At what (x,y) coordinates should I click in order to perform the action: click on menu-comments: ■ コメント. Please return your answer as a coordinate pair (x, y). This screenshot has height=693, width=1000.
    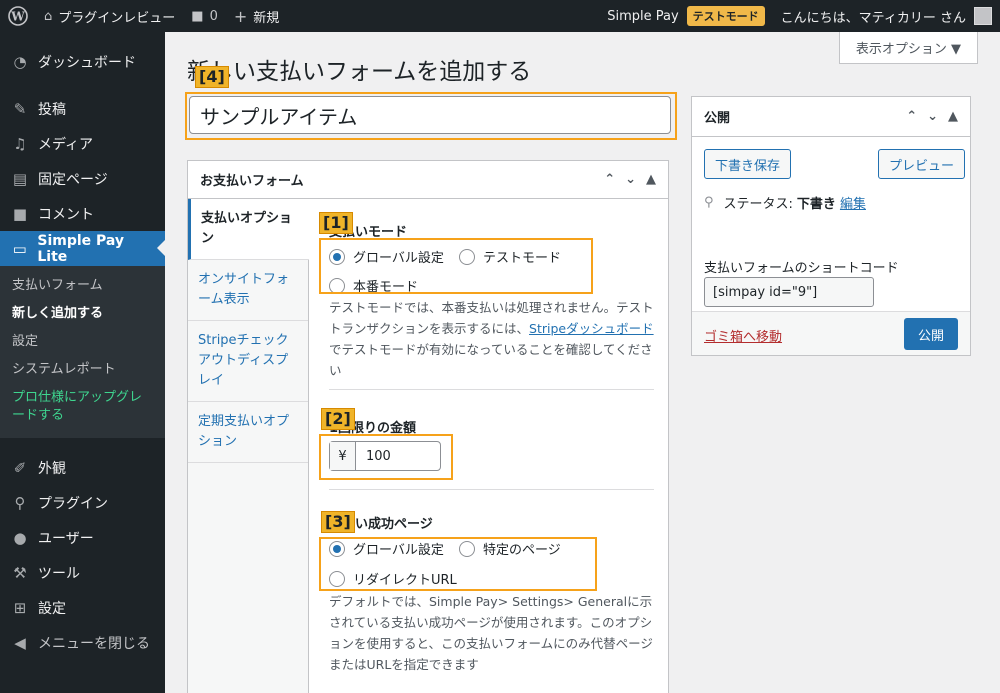
    Looking at the image, I should click on (82, 213).